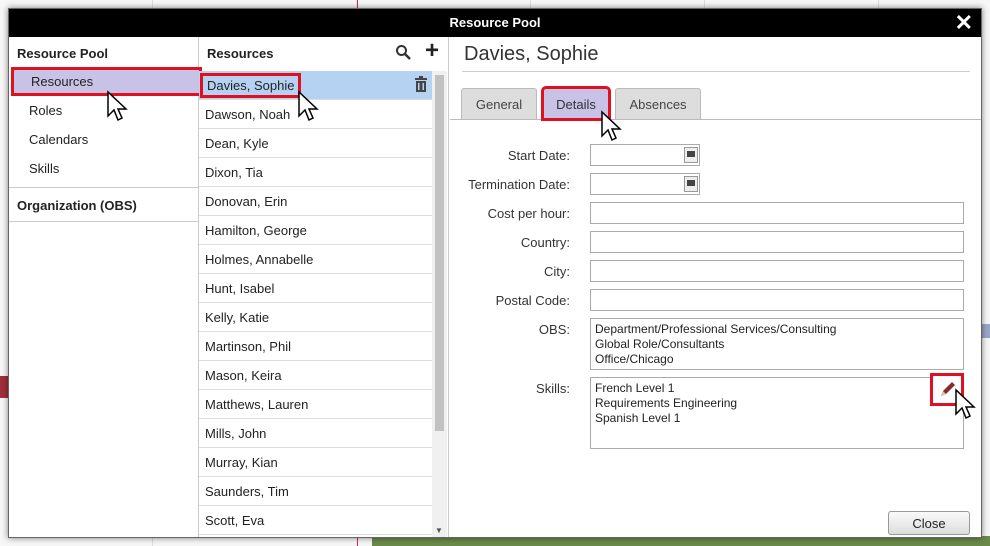 Image resolution: width=990 pixels, height=546 pixels. What do you see at coordinates (103, 168) in the screenshot?
I see `nav-item-skills: Skills` at bounding box center [103, 168].